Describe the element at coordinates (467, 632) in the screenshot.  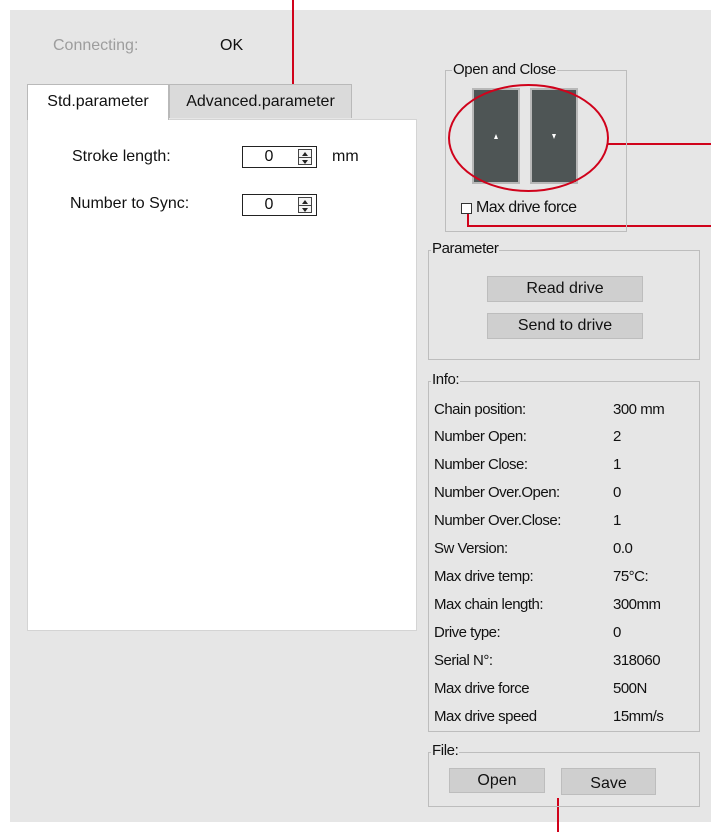
I see `info-label-drive-type: Drive type:` at that location.